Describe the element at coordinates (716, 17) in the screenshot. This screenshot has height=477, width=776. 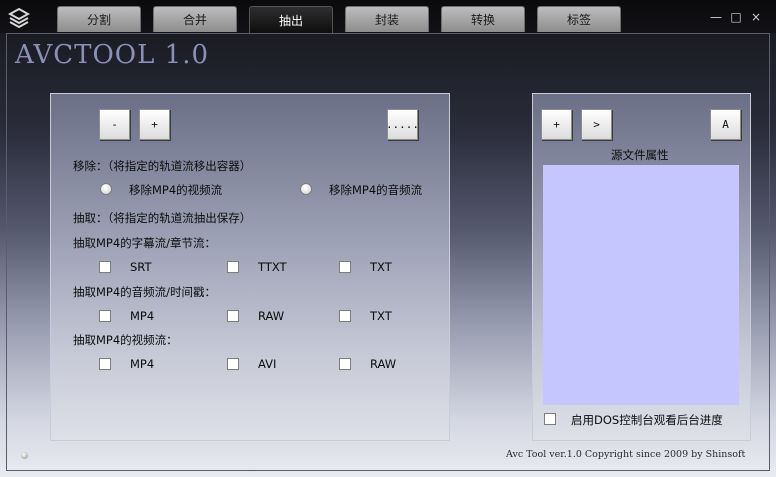
I see `minimize-button: —` at that location.